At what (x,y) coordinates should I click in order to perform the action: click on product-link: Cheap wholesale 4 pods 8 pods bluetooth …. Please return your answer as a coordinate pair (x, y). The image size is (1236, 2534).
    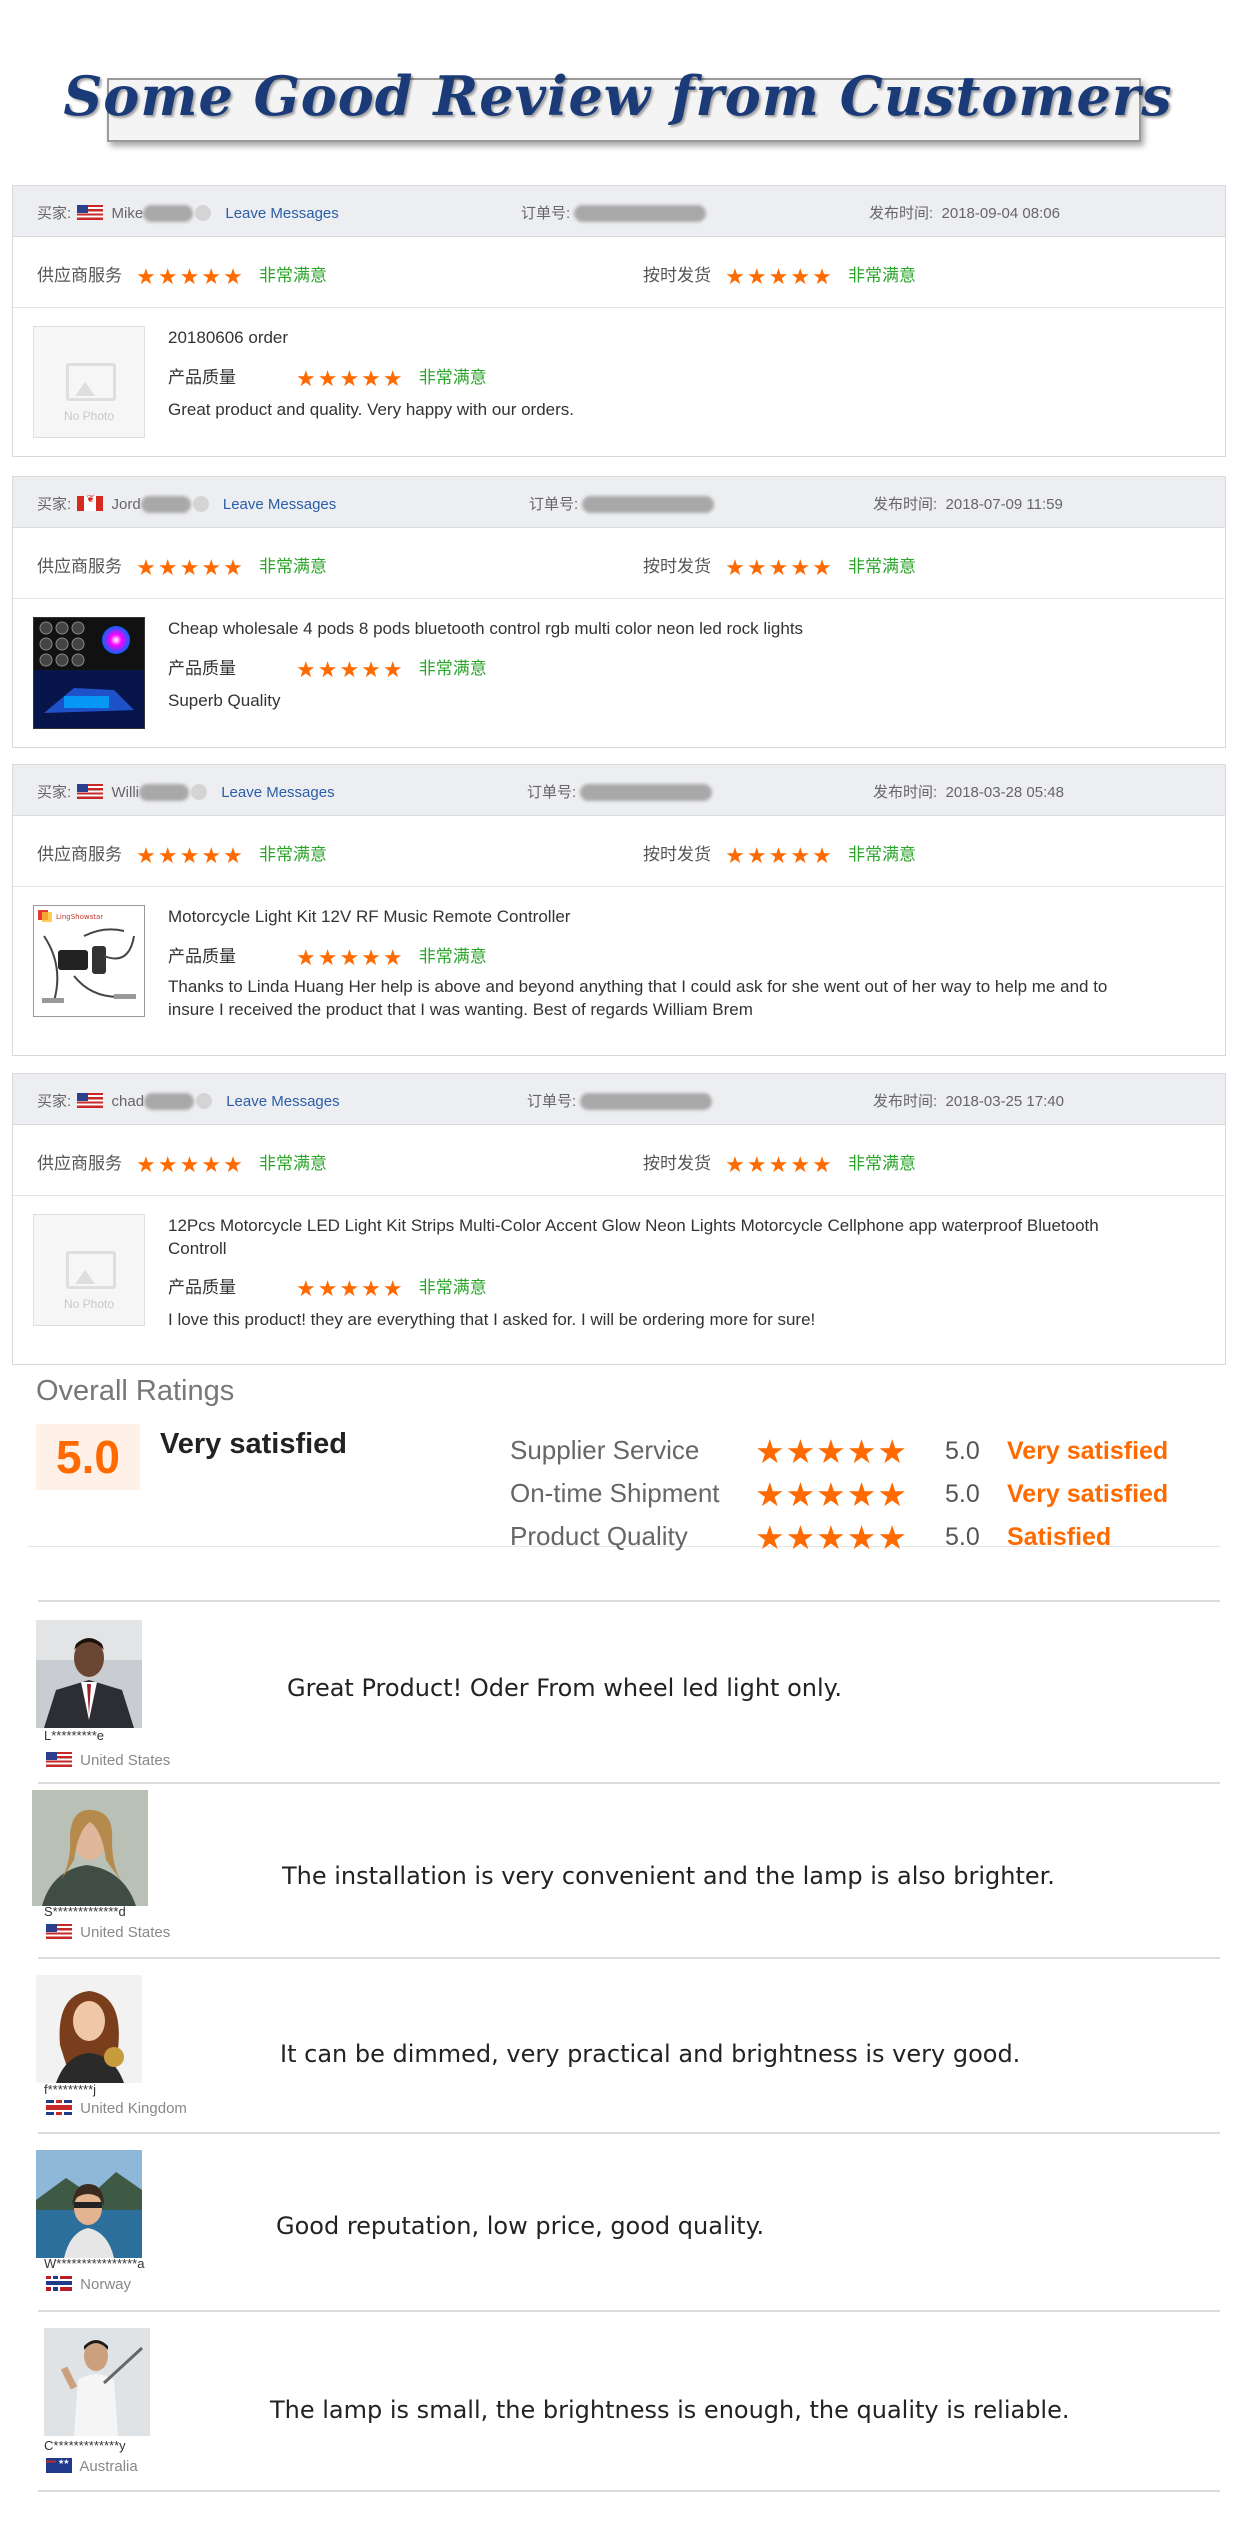
    Looking at the image, I should click on (485, 629).